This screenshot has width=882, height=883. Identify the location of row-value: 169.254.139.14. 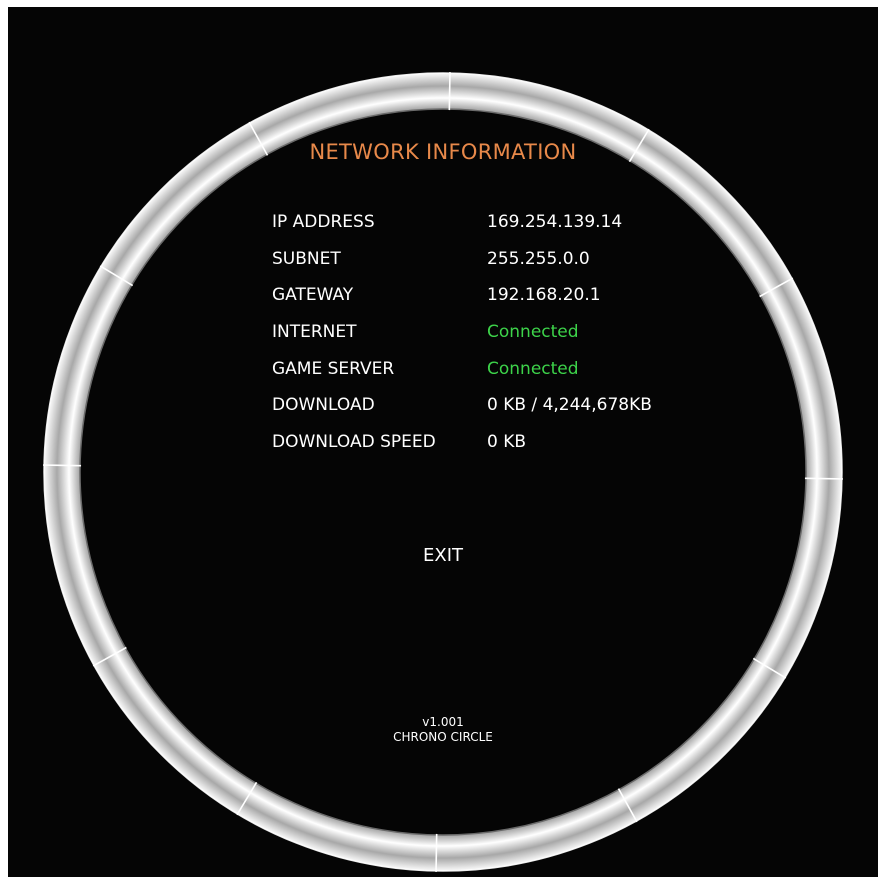
(555, 222).